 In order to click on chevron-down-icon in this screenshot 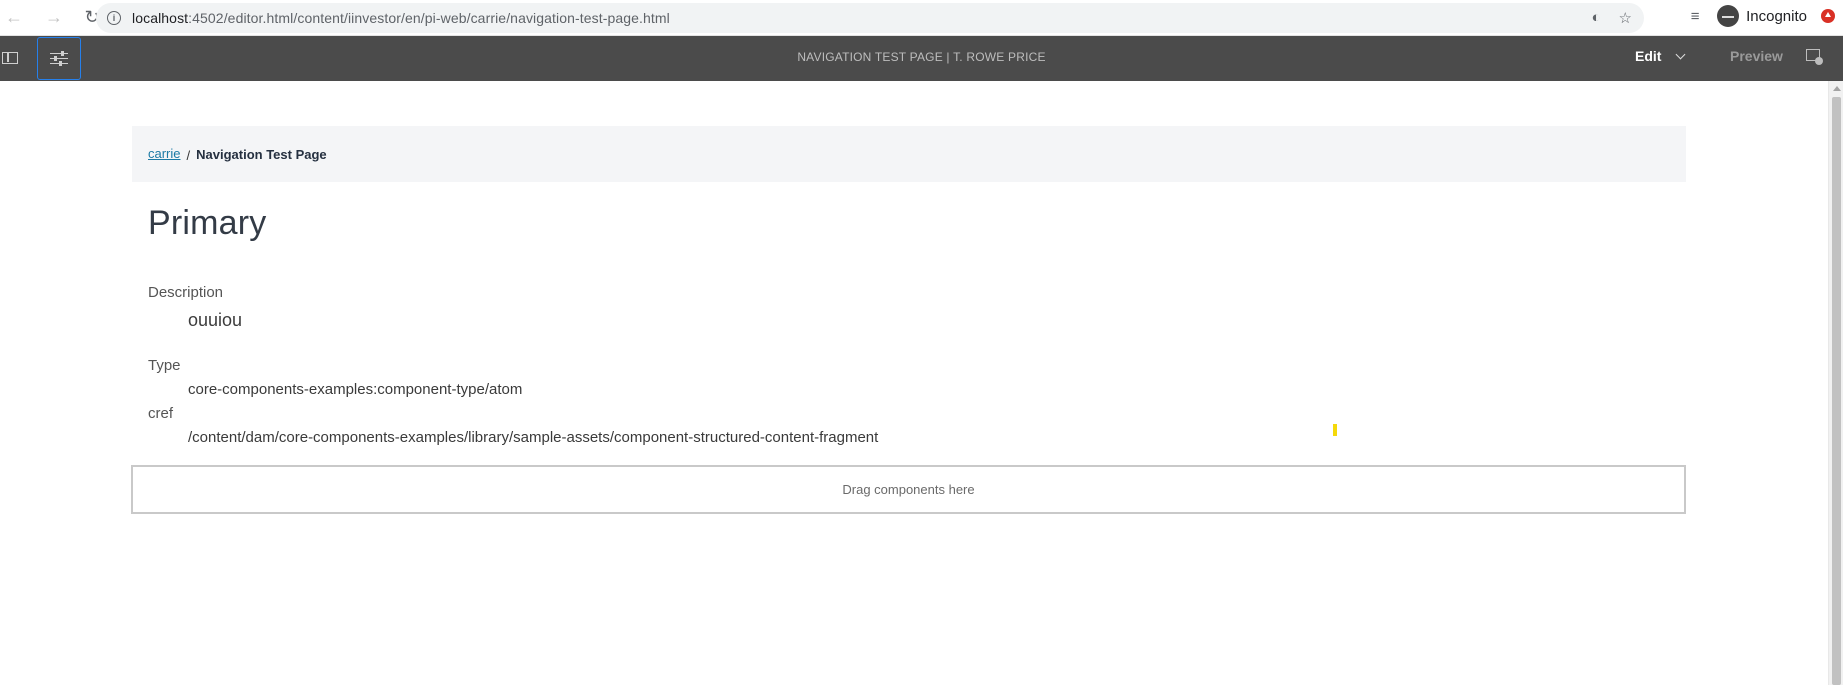, I will do `click(1681, 54)`.